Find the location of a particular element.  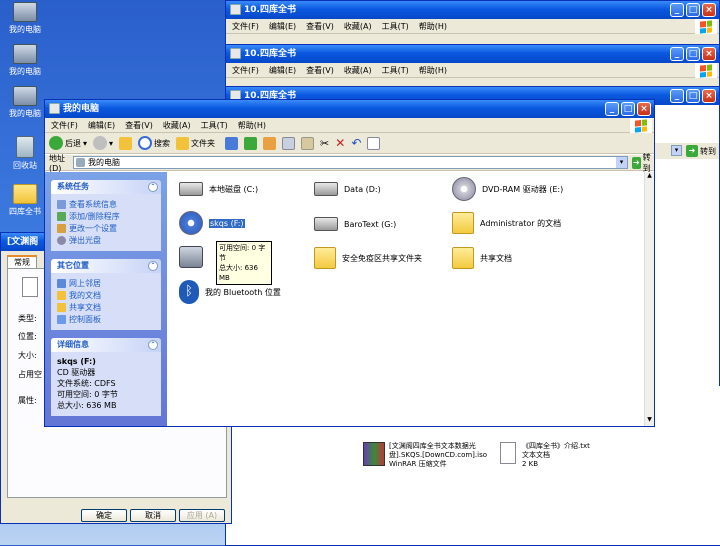

drive-c: 本地磁盘 (C:) is located at coordinates (218, 189).